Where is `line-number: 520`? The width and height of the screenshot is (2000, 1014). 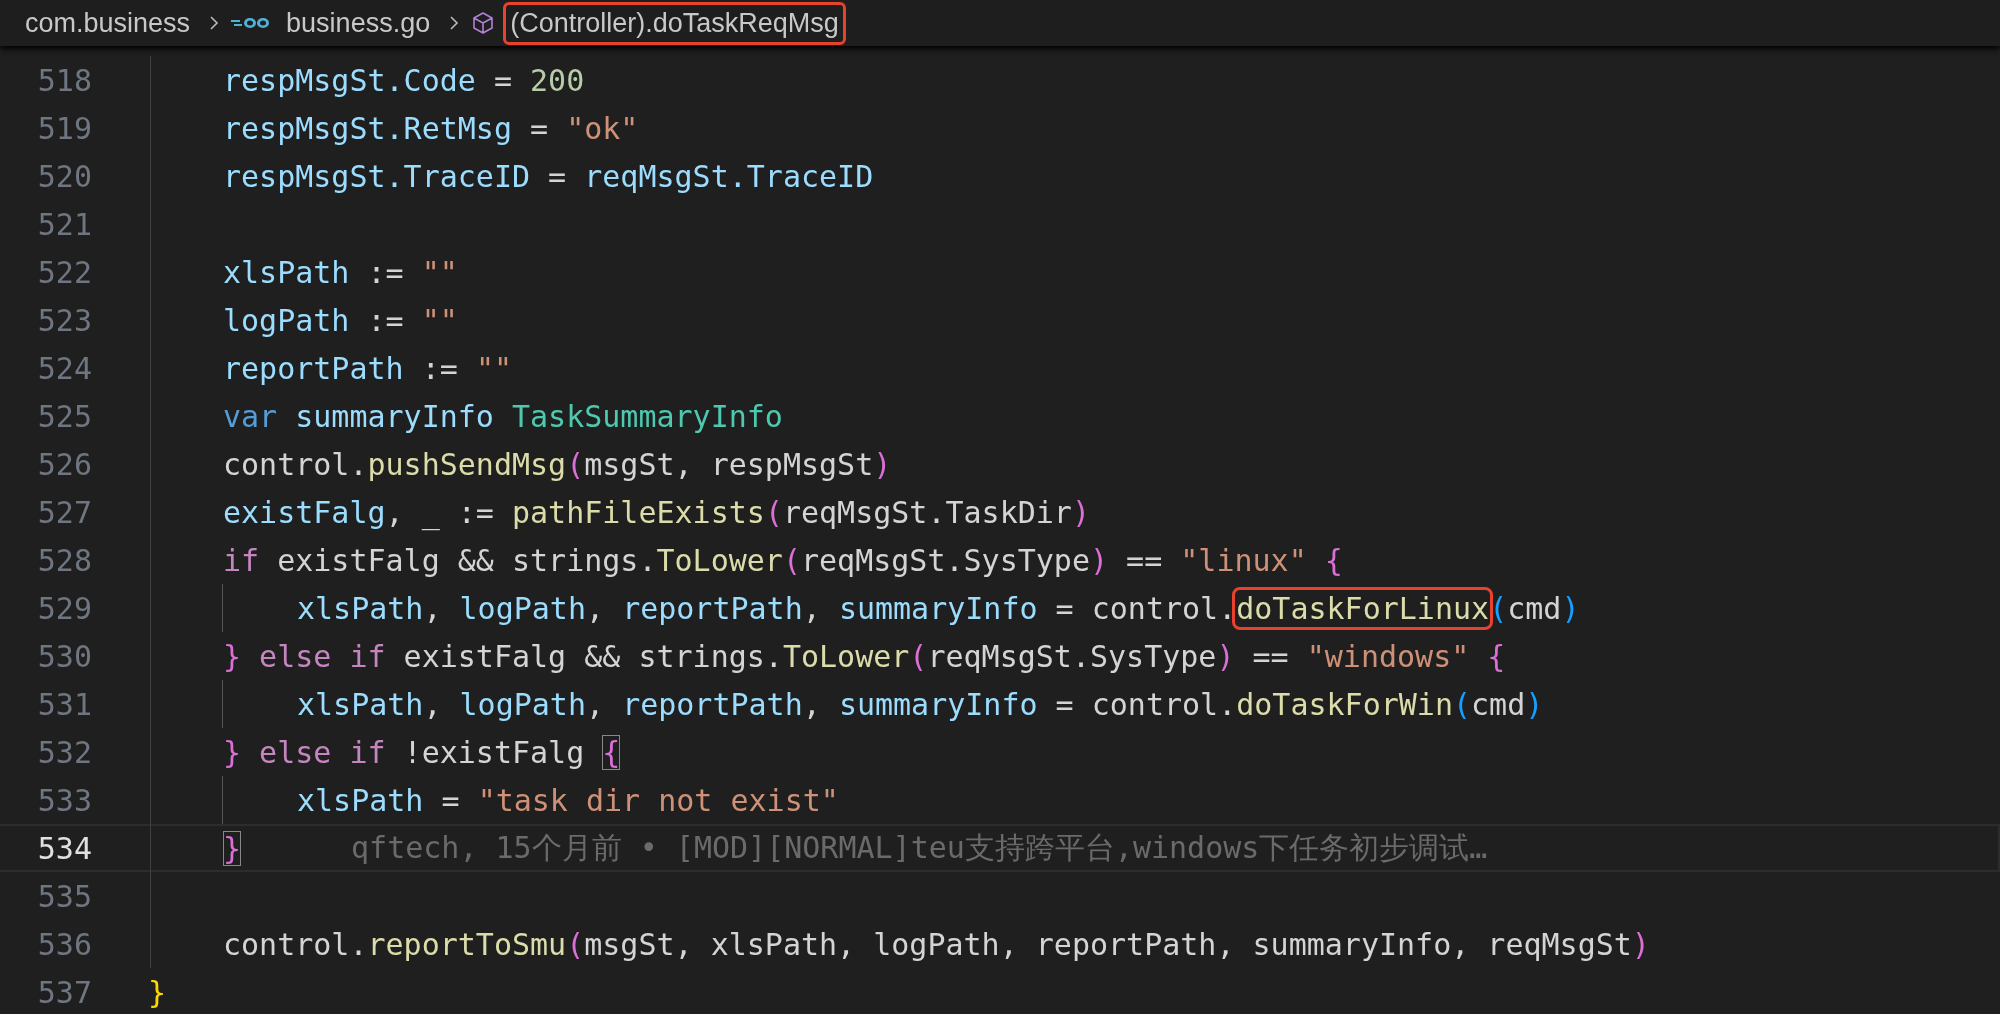
line-number: 520 is located at coordinates (64, 176).